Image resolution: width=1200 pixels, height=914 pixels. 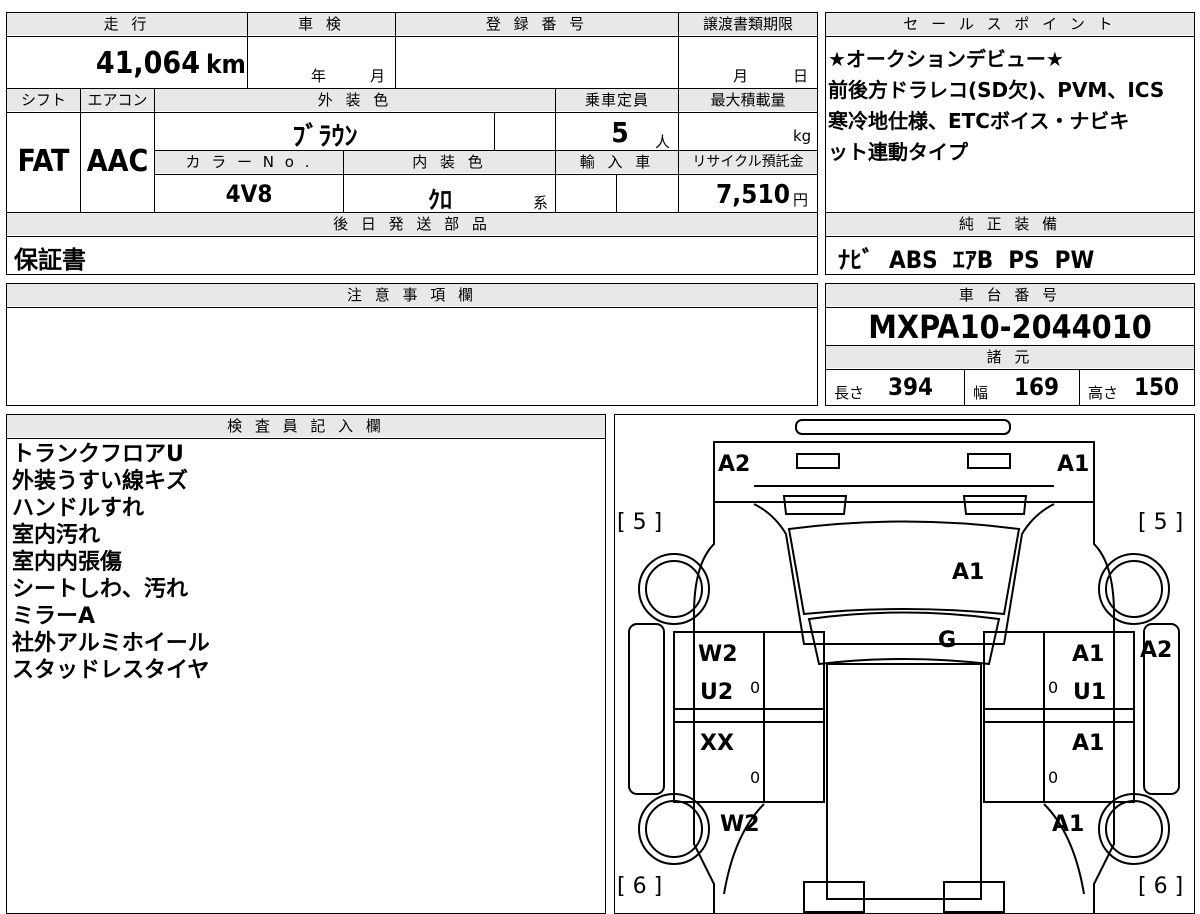 What do you see at coordinates (981, 393) in the screenshot?
I see `width-label: 幅` at bounding box center [981, 393].